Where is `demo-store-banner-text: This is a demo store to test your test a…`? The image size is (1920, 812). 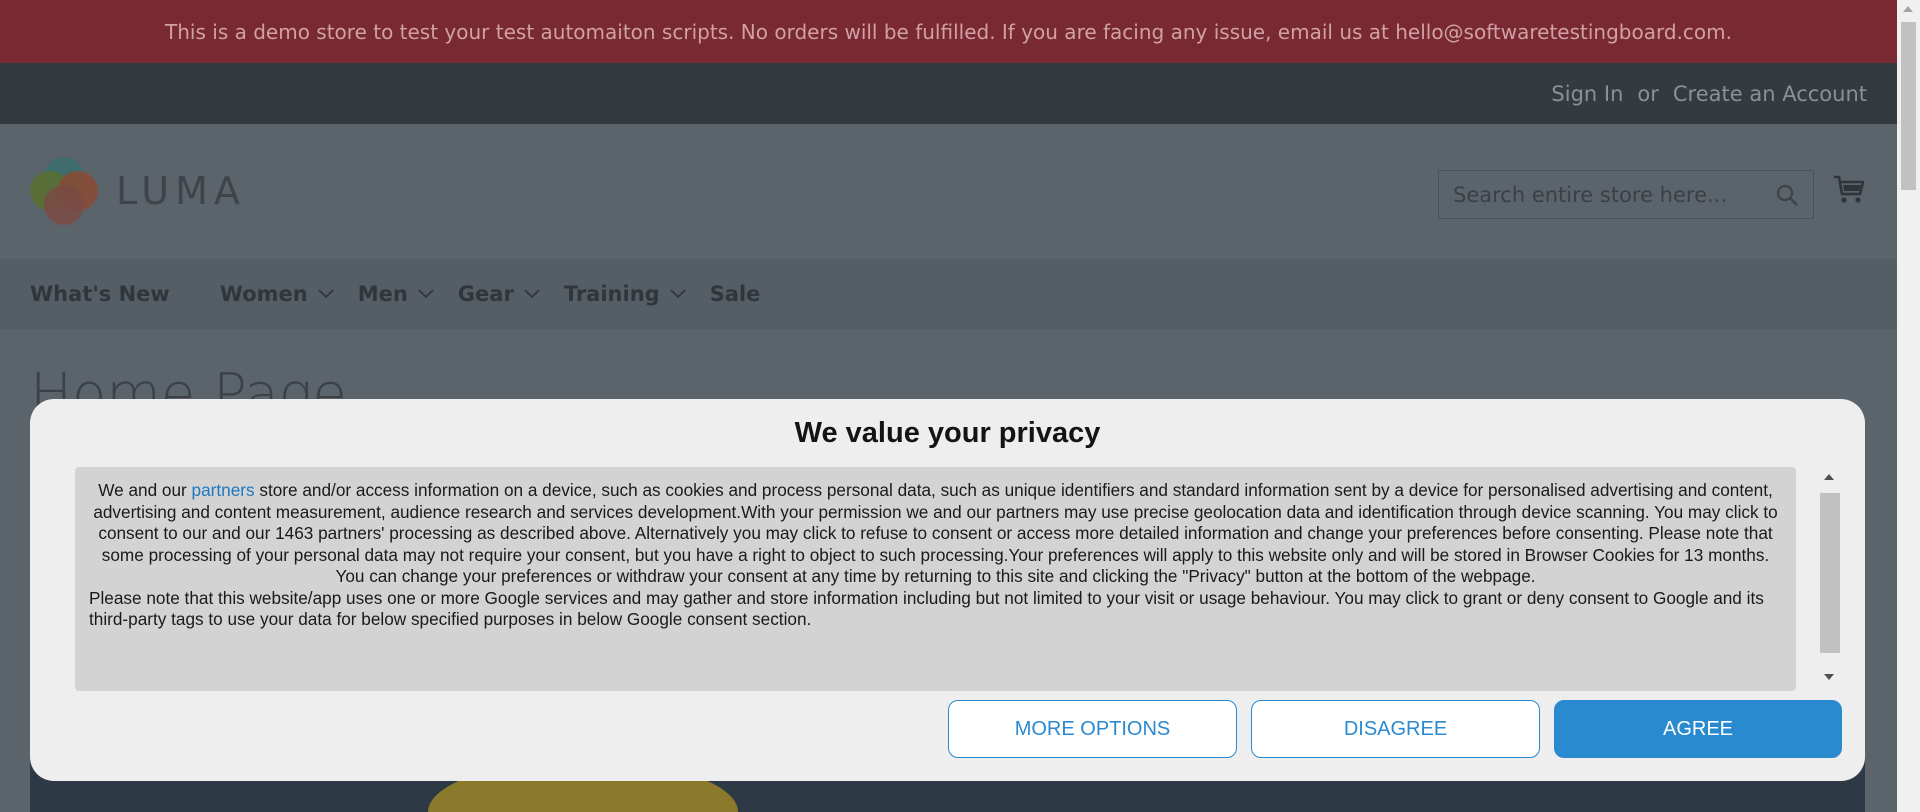 demo-store-banner-text: This is a demo store to test your test a… is located at coordinates (948, 31).